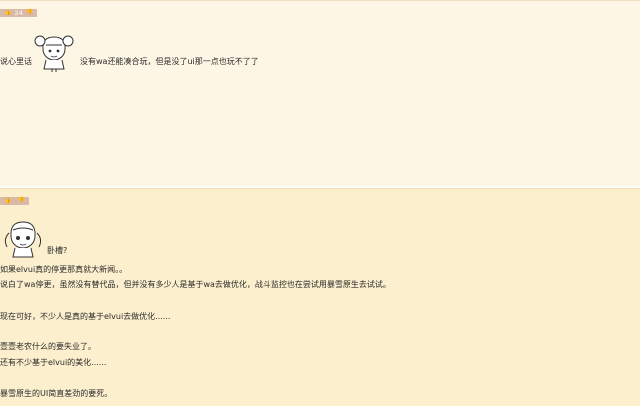  What do you see at coordinates (169, 61) in the screenshot?
I see `post-text-content: 没有wa还能凑合玩，但是没了ui那一点也玩不了了` at bounding box center [169, 61].